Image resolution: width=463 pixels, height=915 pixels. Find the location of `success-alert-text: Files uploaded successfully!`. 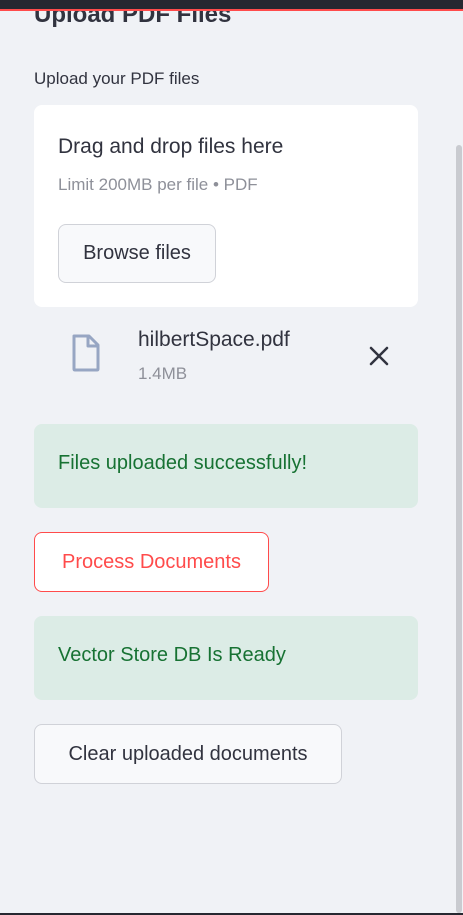

success-alert-text: Files uploaded successfully! is located at coordinates (183, 463).